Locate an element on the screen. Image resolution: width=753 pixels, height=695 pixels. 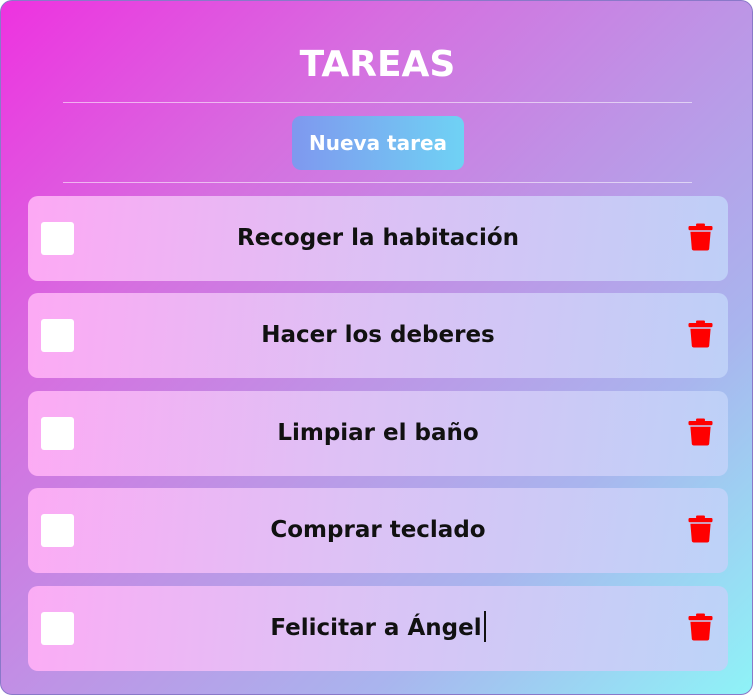
task-item: Recoger la habitación is located at coordinates (378, 238).